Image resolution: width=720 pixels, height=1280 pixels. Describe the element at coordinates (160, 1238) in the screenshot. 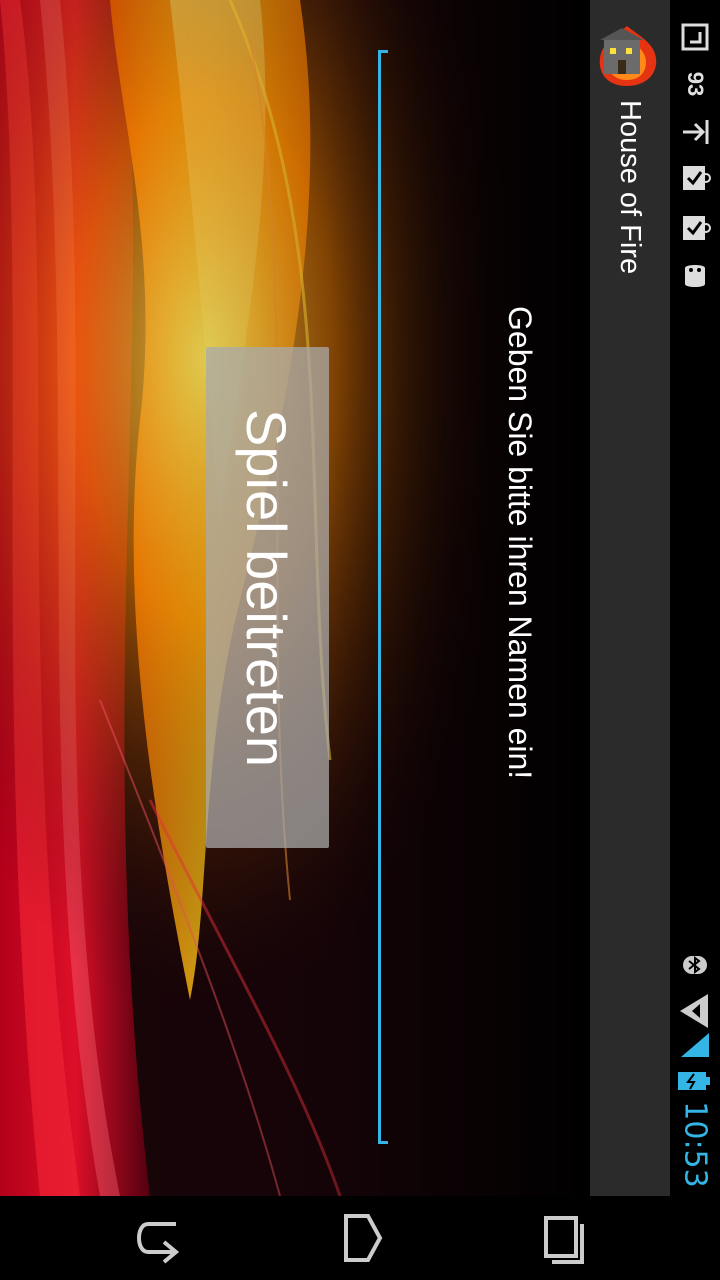

I see `rotate-icon` at that location.